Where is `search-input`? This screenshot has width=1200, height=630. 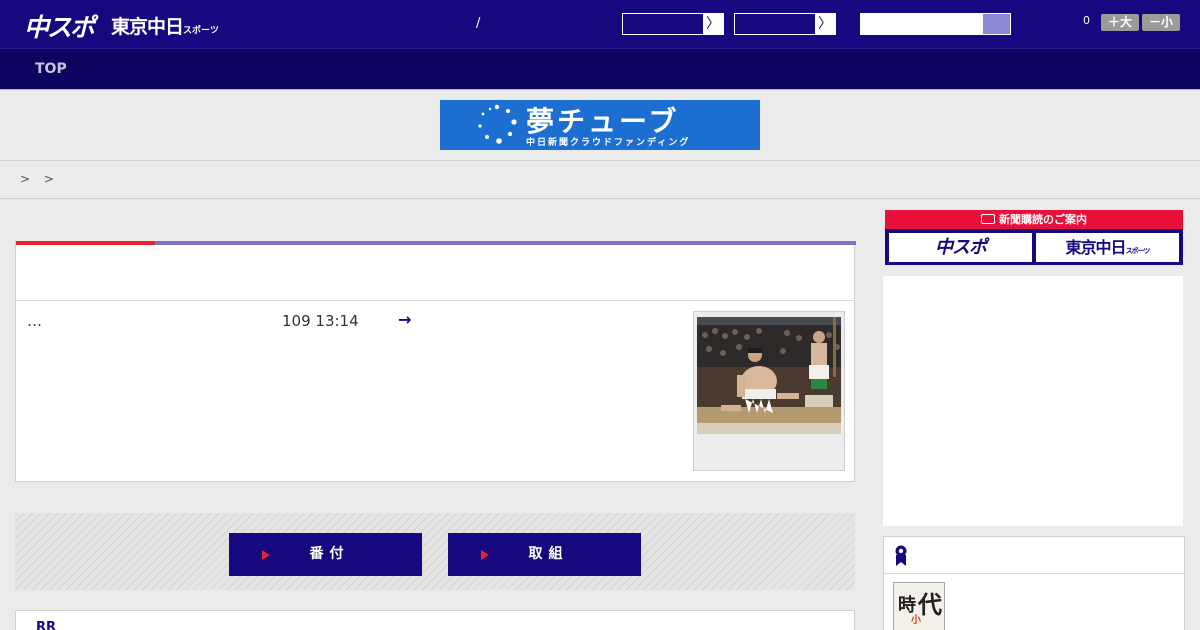
search-input is located at coordinates (922, 24).